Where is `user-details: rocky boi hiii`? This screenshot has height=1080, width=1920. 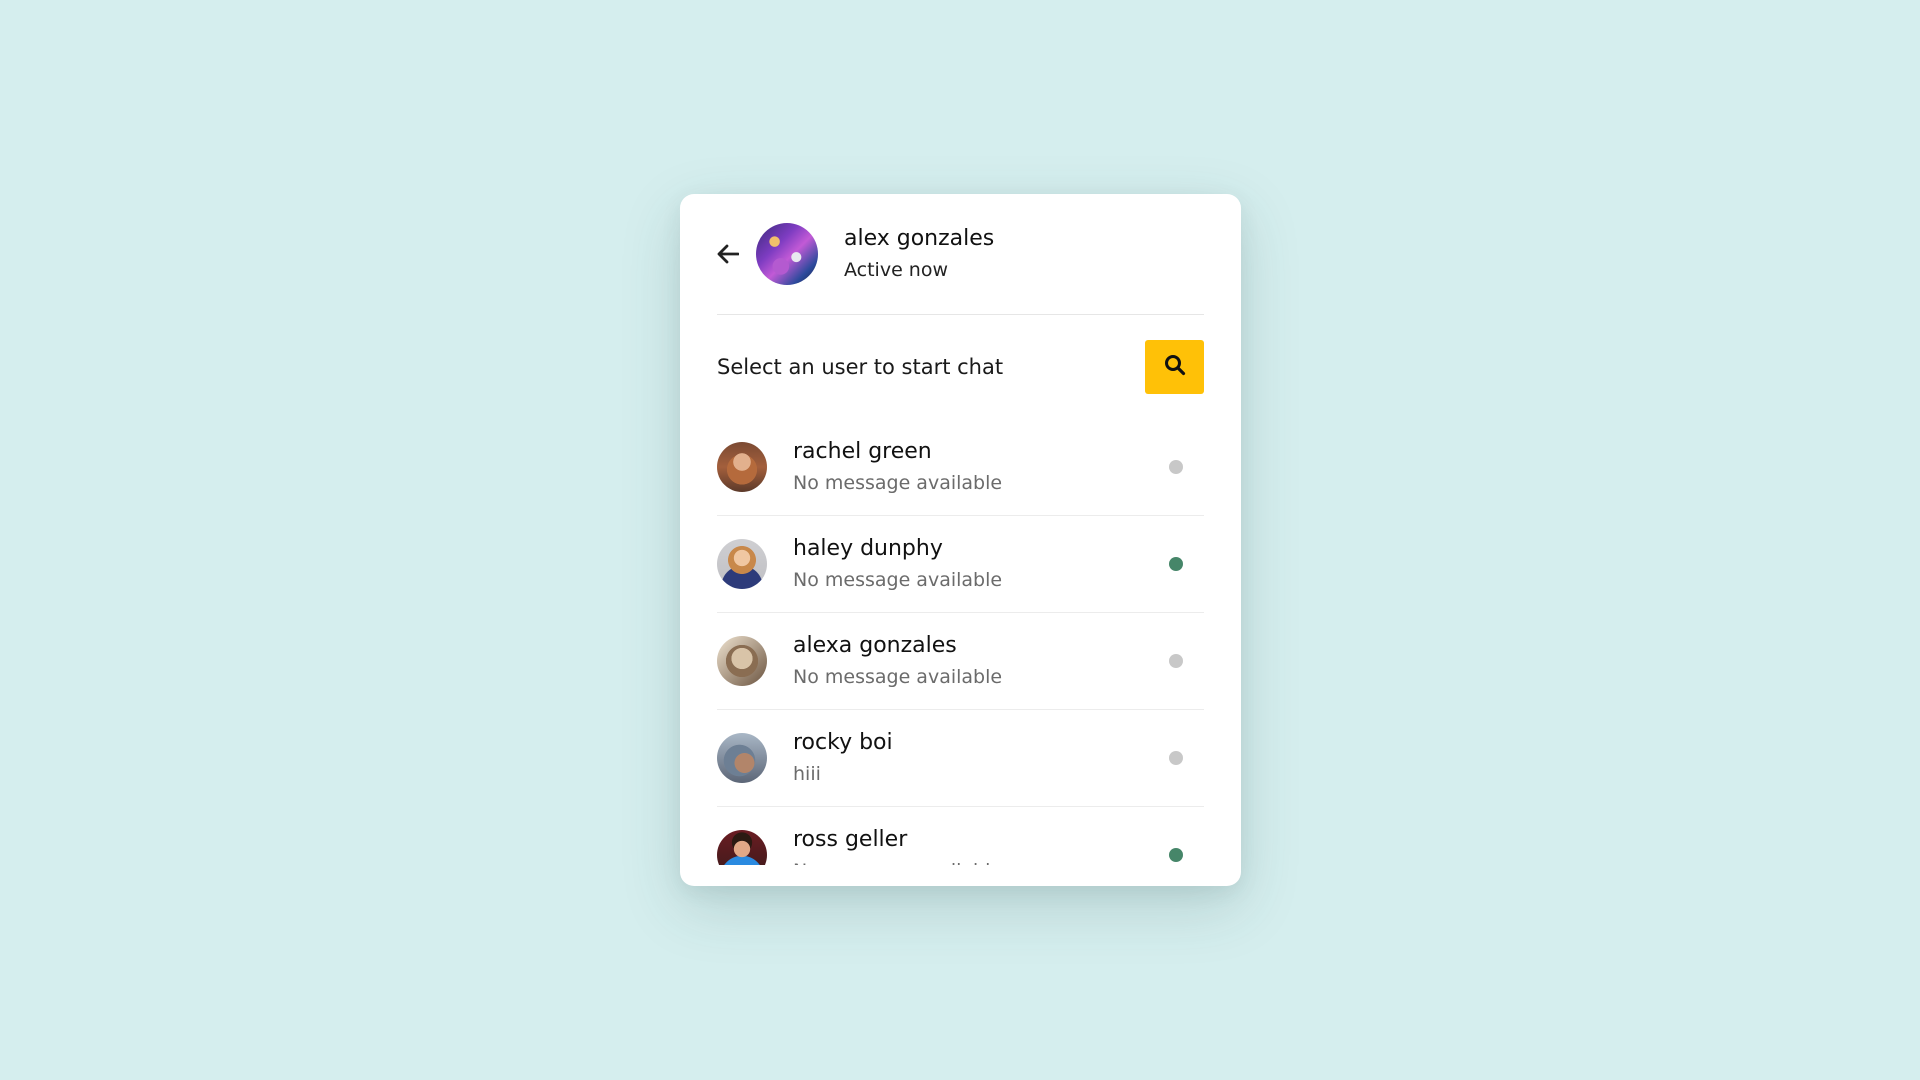 user-details: rocky boi hiii is located at coordinates (843, 758).